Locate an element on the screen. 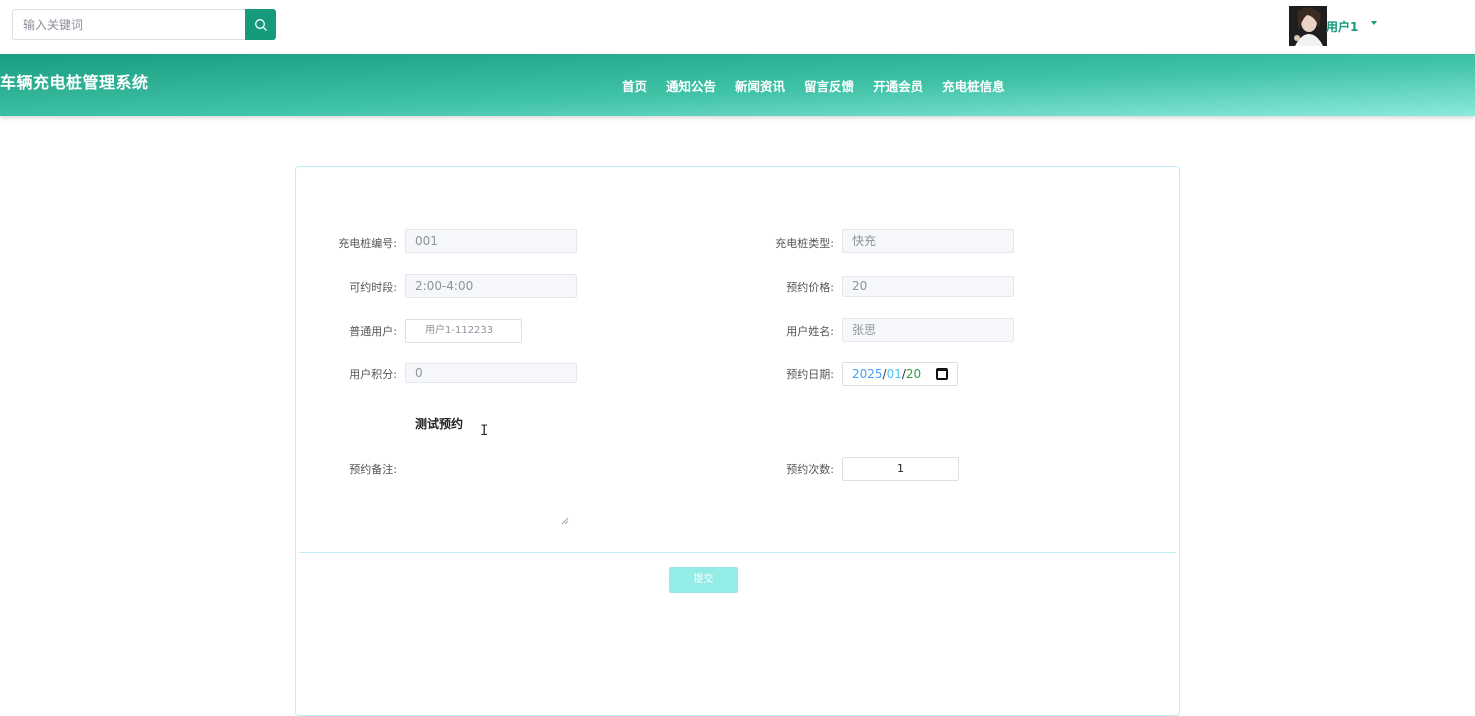 This screenshot has width=1475, height=716. date-day: 20 is located at coordinates (913, 374).